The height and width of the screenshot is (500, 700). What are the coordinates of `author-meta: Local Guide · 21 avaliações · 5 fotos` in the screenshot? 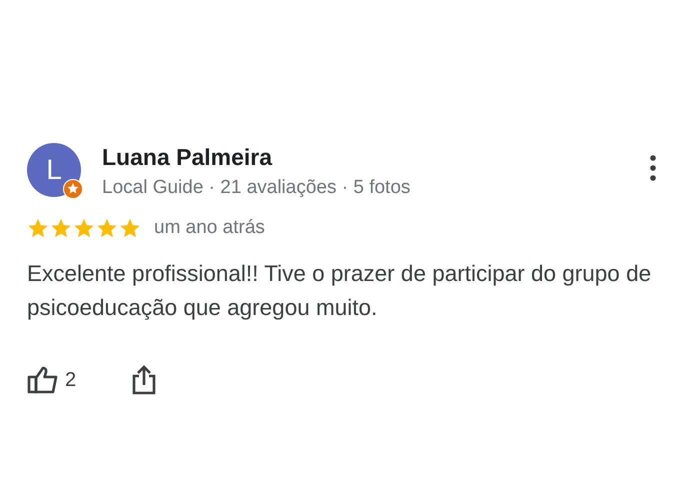 It's located at (257, 188).